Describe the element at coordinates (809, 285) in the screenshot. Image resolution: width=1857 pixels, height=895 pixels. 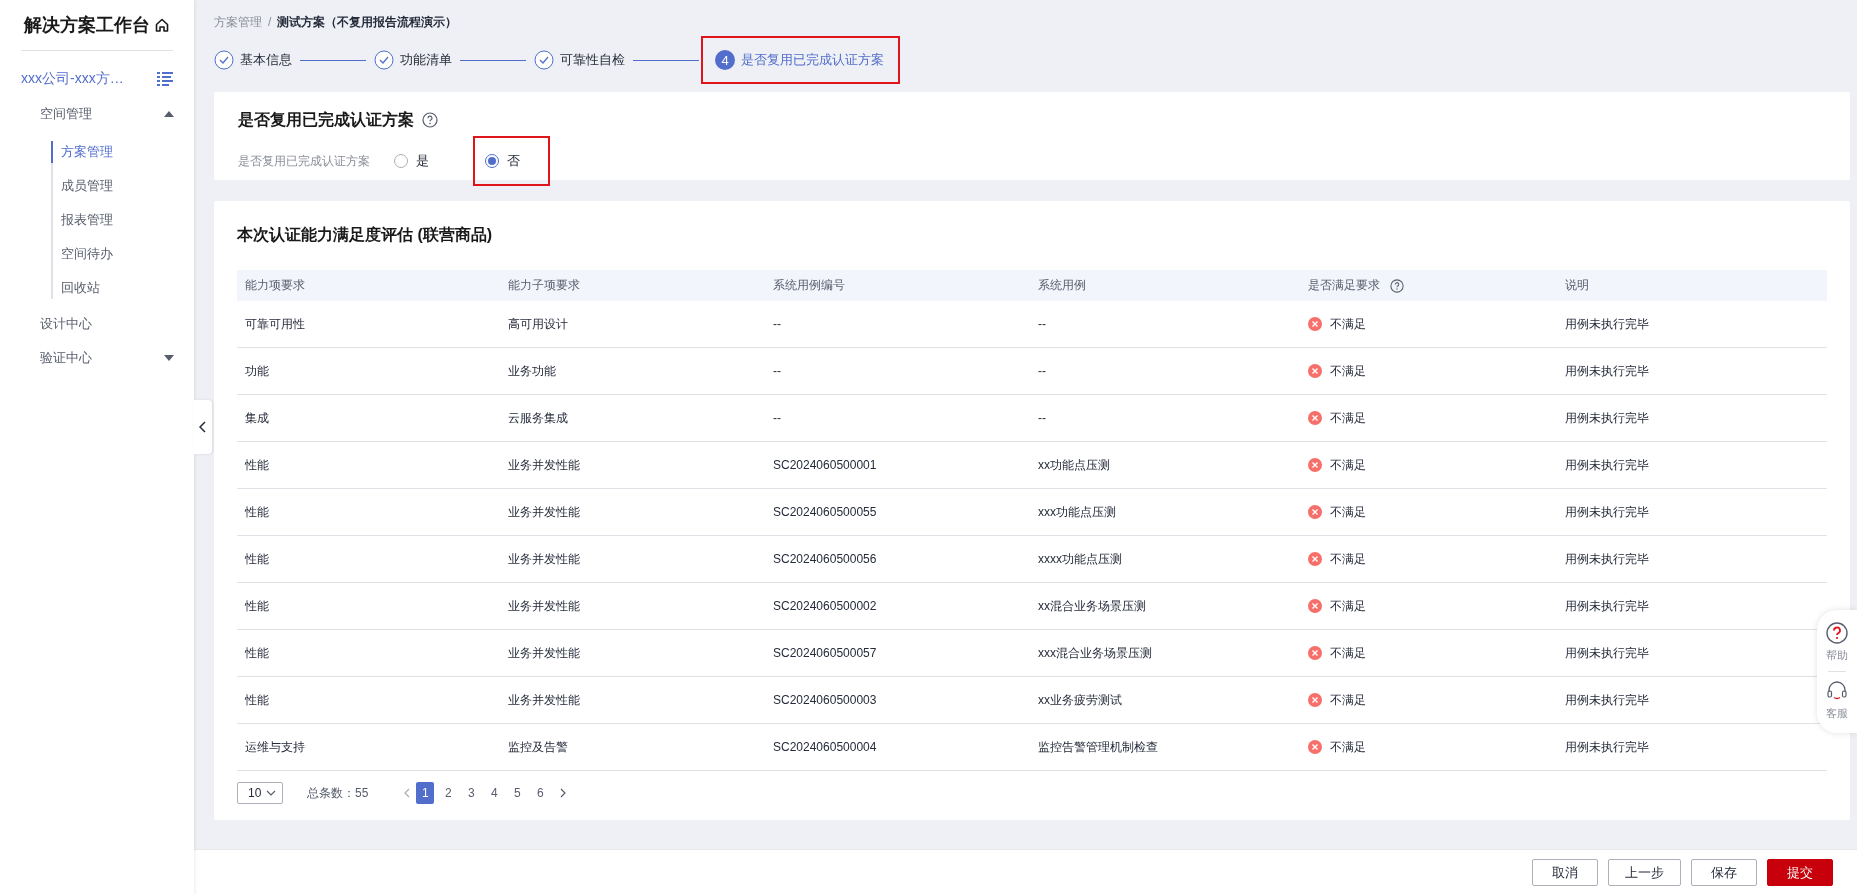
I see `column-header: 系统用例编号` at that location.